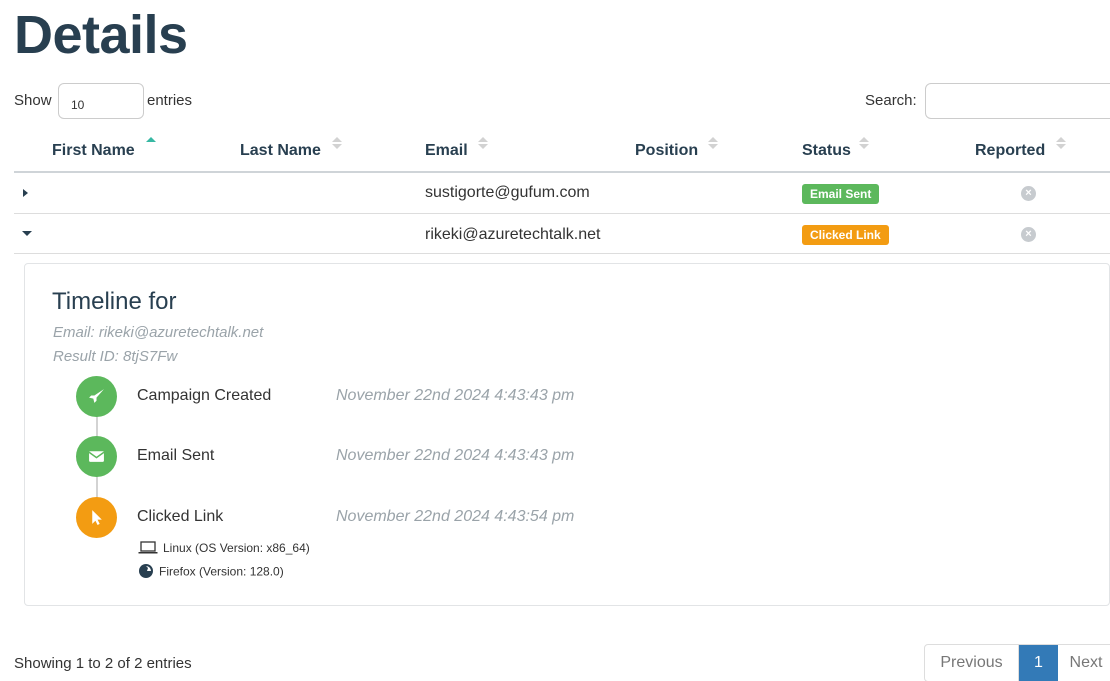 Image resolution: width=1110 pixels, height=681 pixels. Describe the element at coordinates (562, 172) in the screenshot. I see `header-divider` at that location.